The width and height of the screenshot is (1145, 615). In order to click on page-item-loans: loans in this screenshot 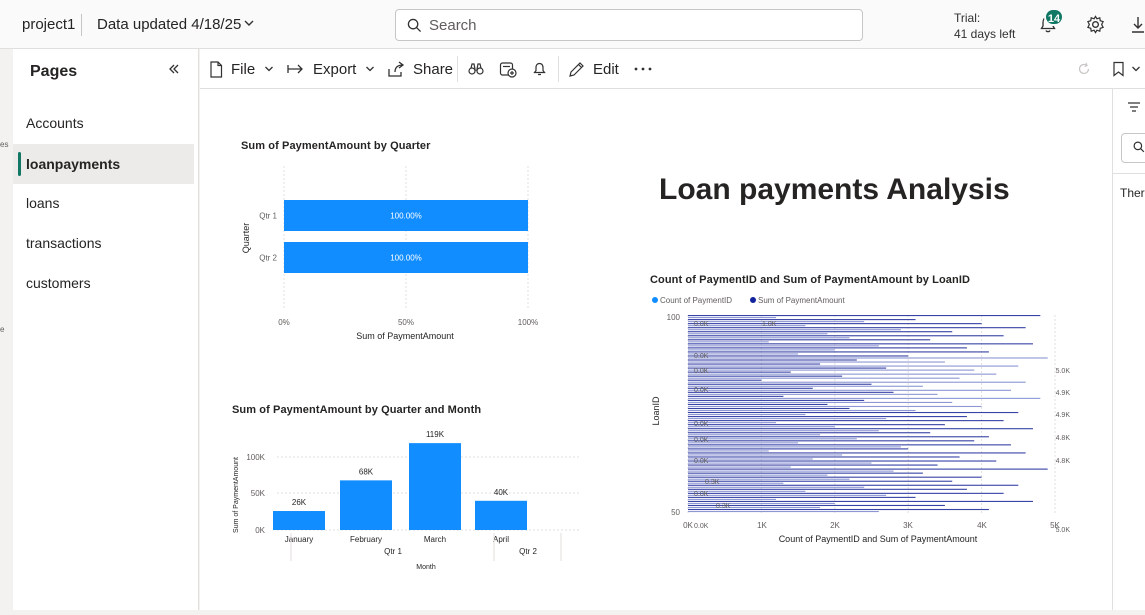, I will do `click(103, 203)`.